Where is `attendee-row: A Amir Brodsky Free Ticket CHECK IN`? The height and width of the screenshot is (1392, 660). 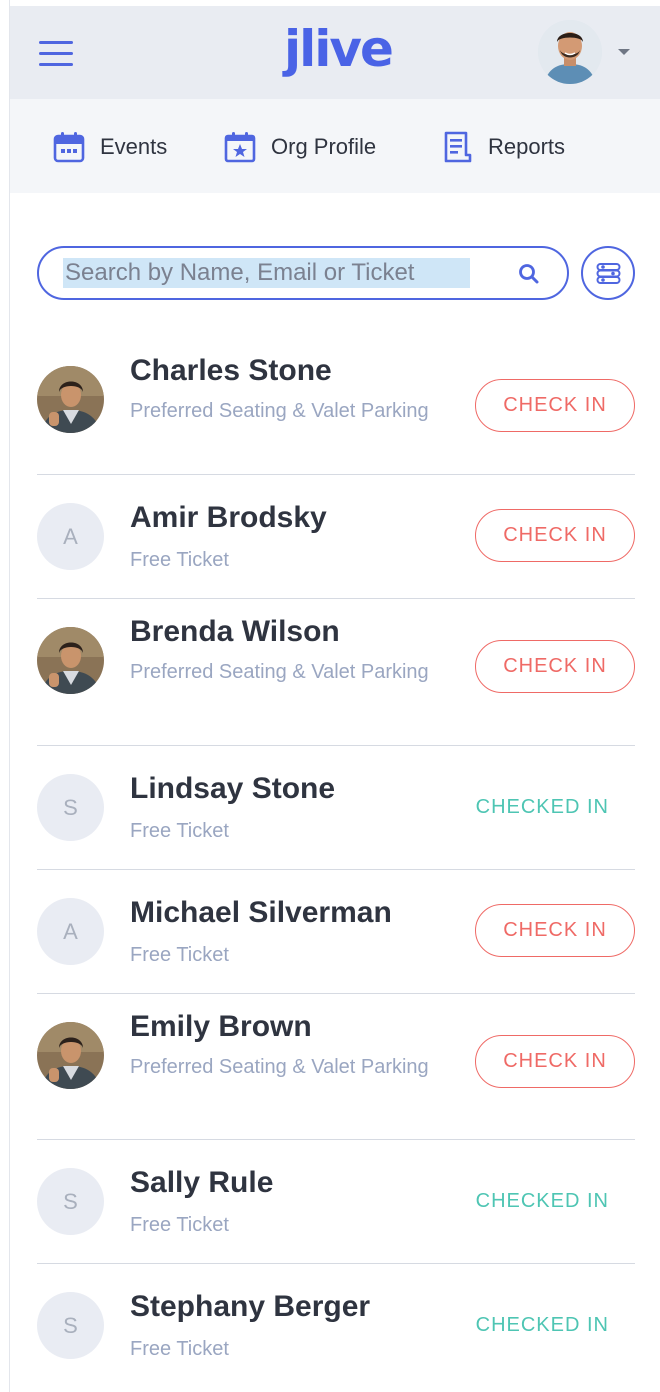
attendee-row: A Amir Brodsky Free Ticket CHECK IN is located at coordinates (336, 537).